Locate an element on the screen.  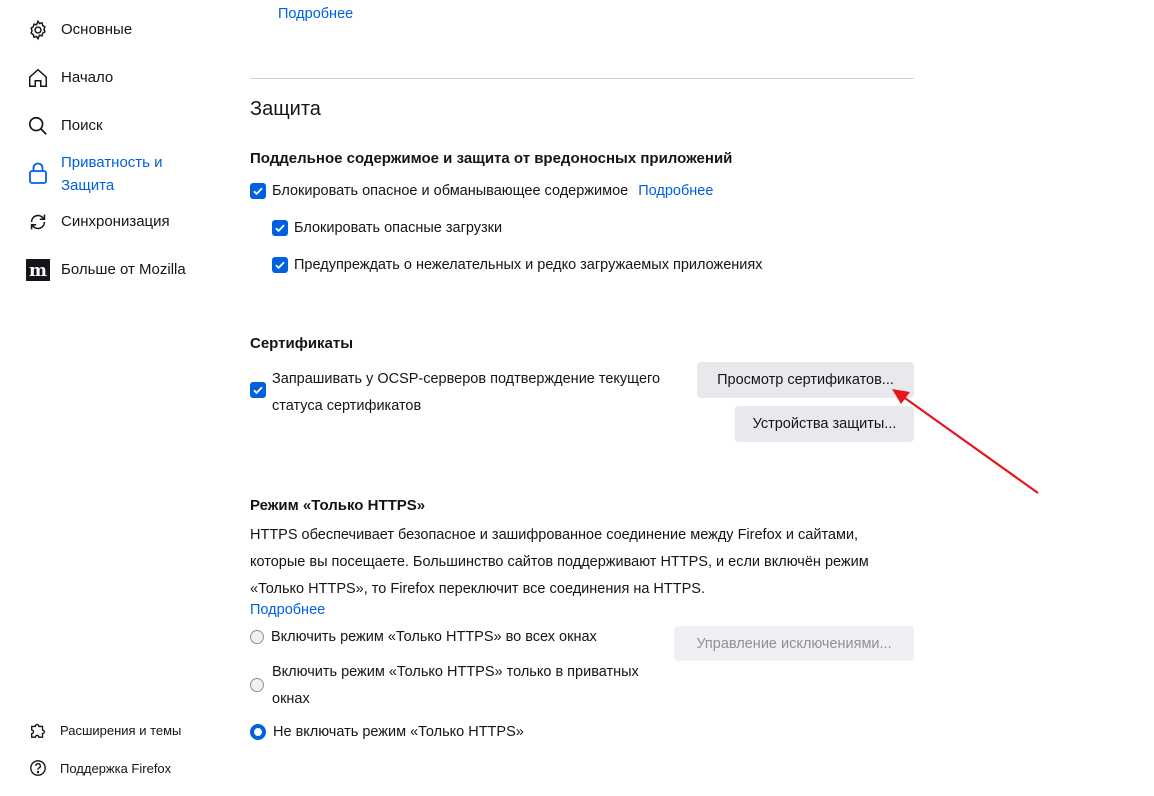
ocsp-checkbox-wrap is located at coordinates (261, 391).